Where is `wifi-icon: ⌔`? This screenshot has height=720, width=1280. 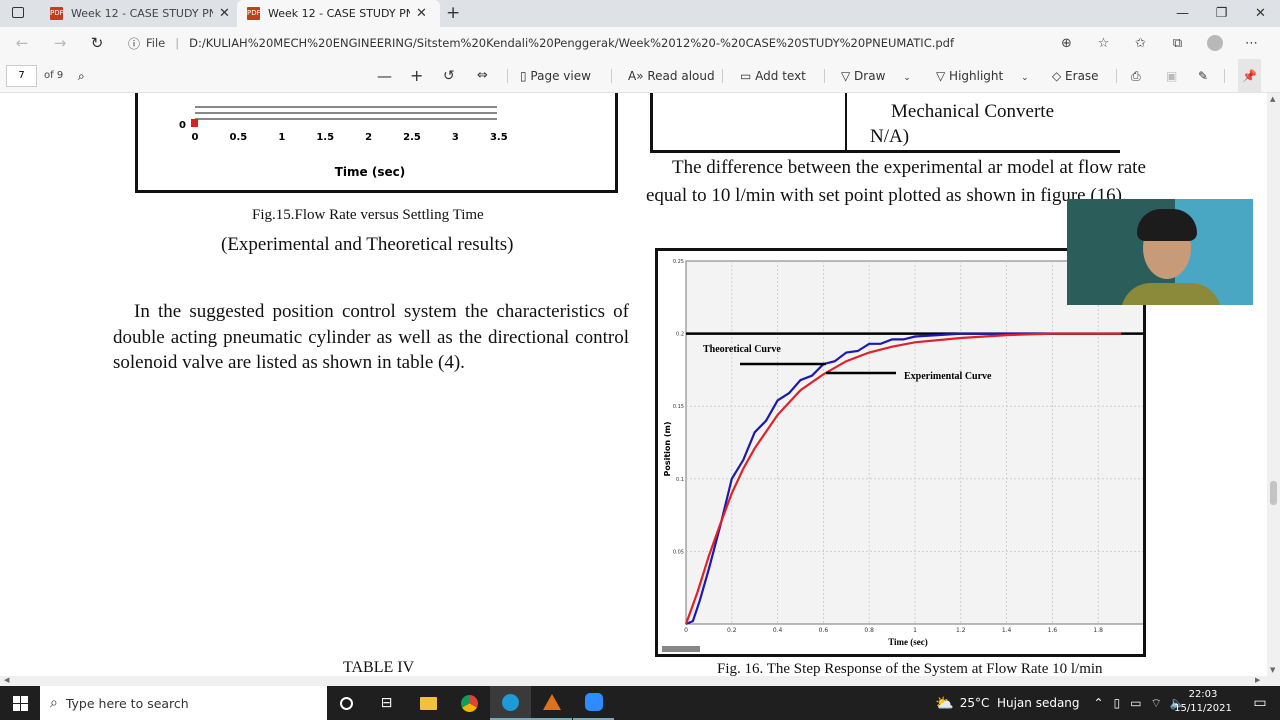
wifi-icon: ⌔ is located at coordinates (1156, 703).